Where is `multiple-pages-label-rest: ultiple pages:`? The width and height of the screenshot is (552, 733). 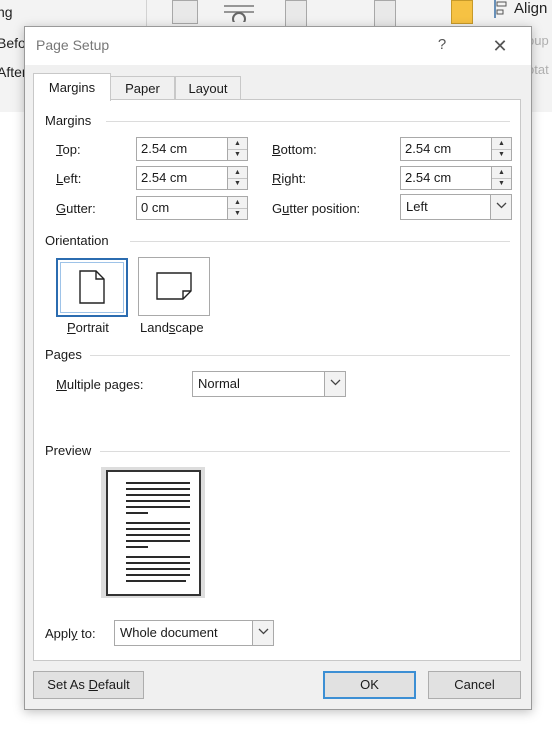 multiple-pages-label-rest: ultiple pages: is located at coordinates (105, 384).